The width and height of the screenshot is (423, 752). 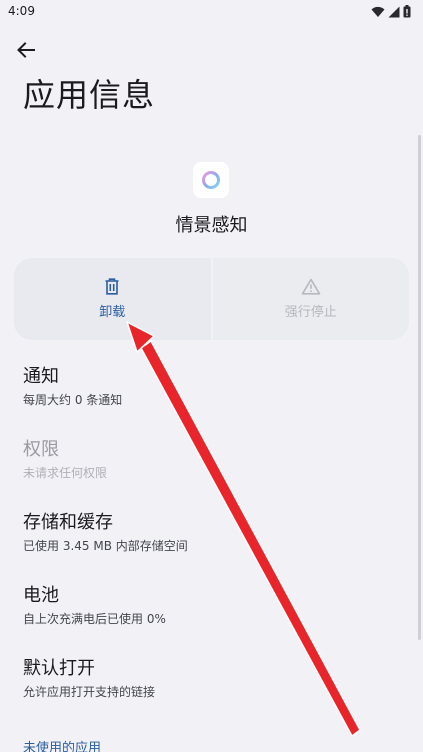 I want to click on battery-title: 电池, so click(x=41, y=595).